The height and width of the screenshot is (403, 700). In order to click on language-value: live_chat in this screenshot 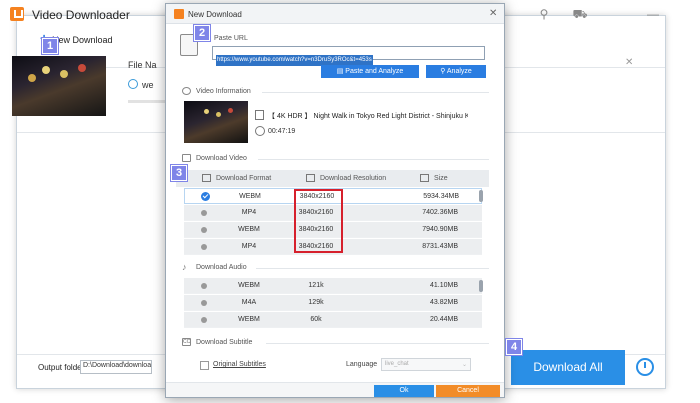, I will do `click(397, 364)`.